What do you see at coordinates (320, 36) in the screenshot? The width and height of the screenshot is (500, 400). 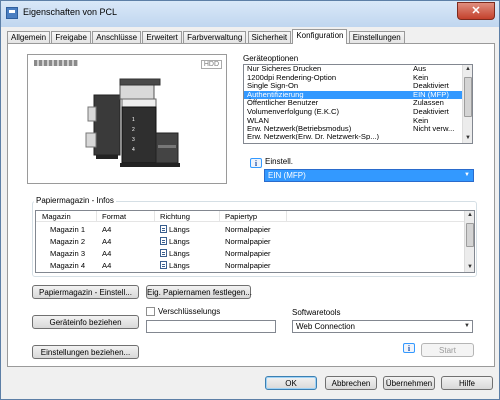 I see `tab-konfiguration: Konfiguration` at bounding box center [320, 36].